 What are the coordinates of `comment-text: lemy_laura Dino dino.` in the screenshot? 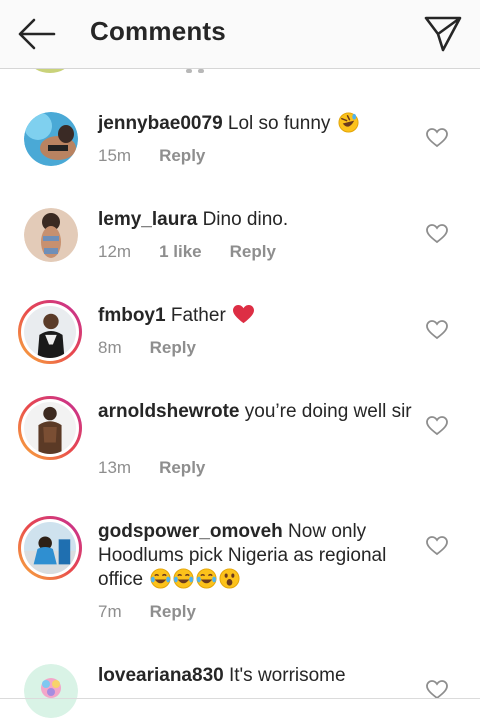 It's located at (258, 220).